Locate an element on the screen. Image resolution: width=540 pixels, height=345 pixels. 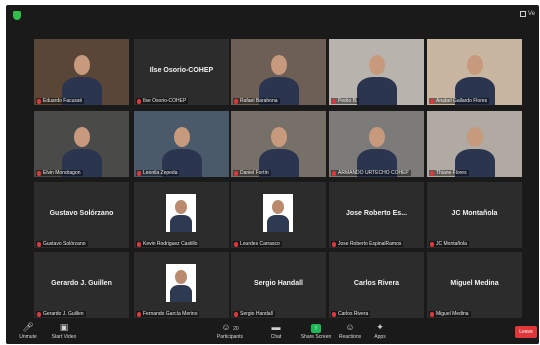
chat-label: Chat is located at coordinates (276, 337).